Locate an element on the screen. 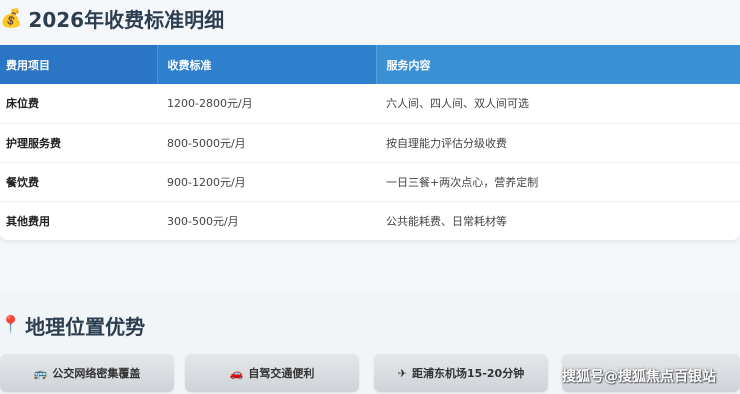  fee-content: 一日三餐+两次点心，营养定制 is located at coordinates (558, 182).